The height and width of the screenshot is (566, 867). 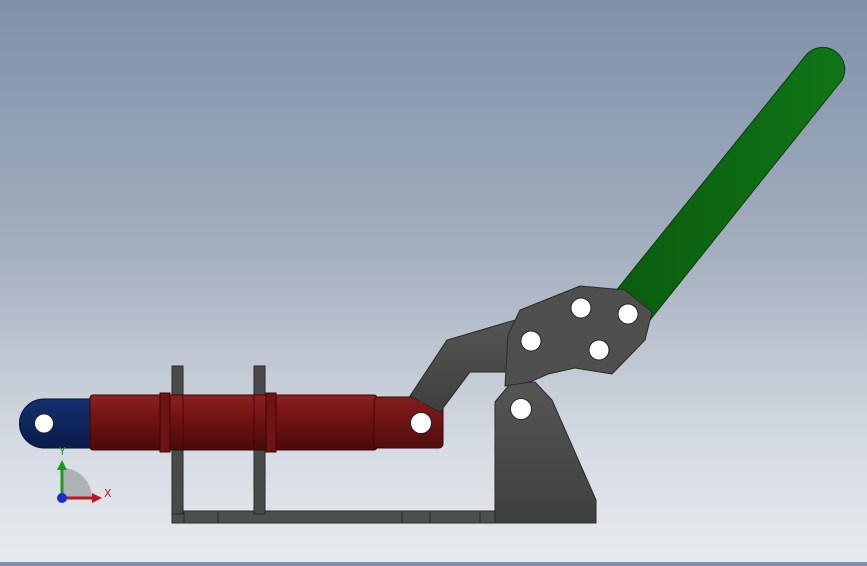 I want to click on handle, so click(x=730, y=183).